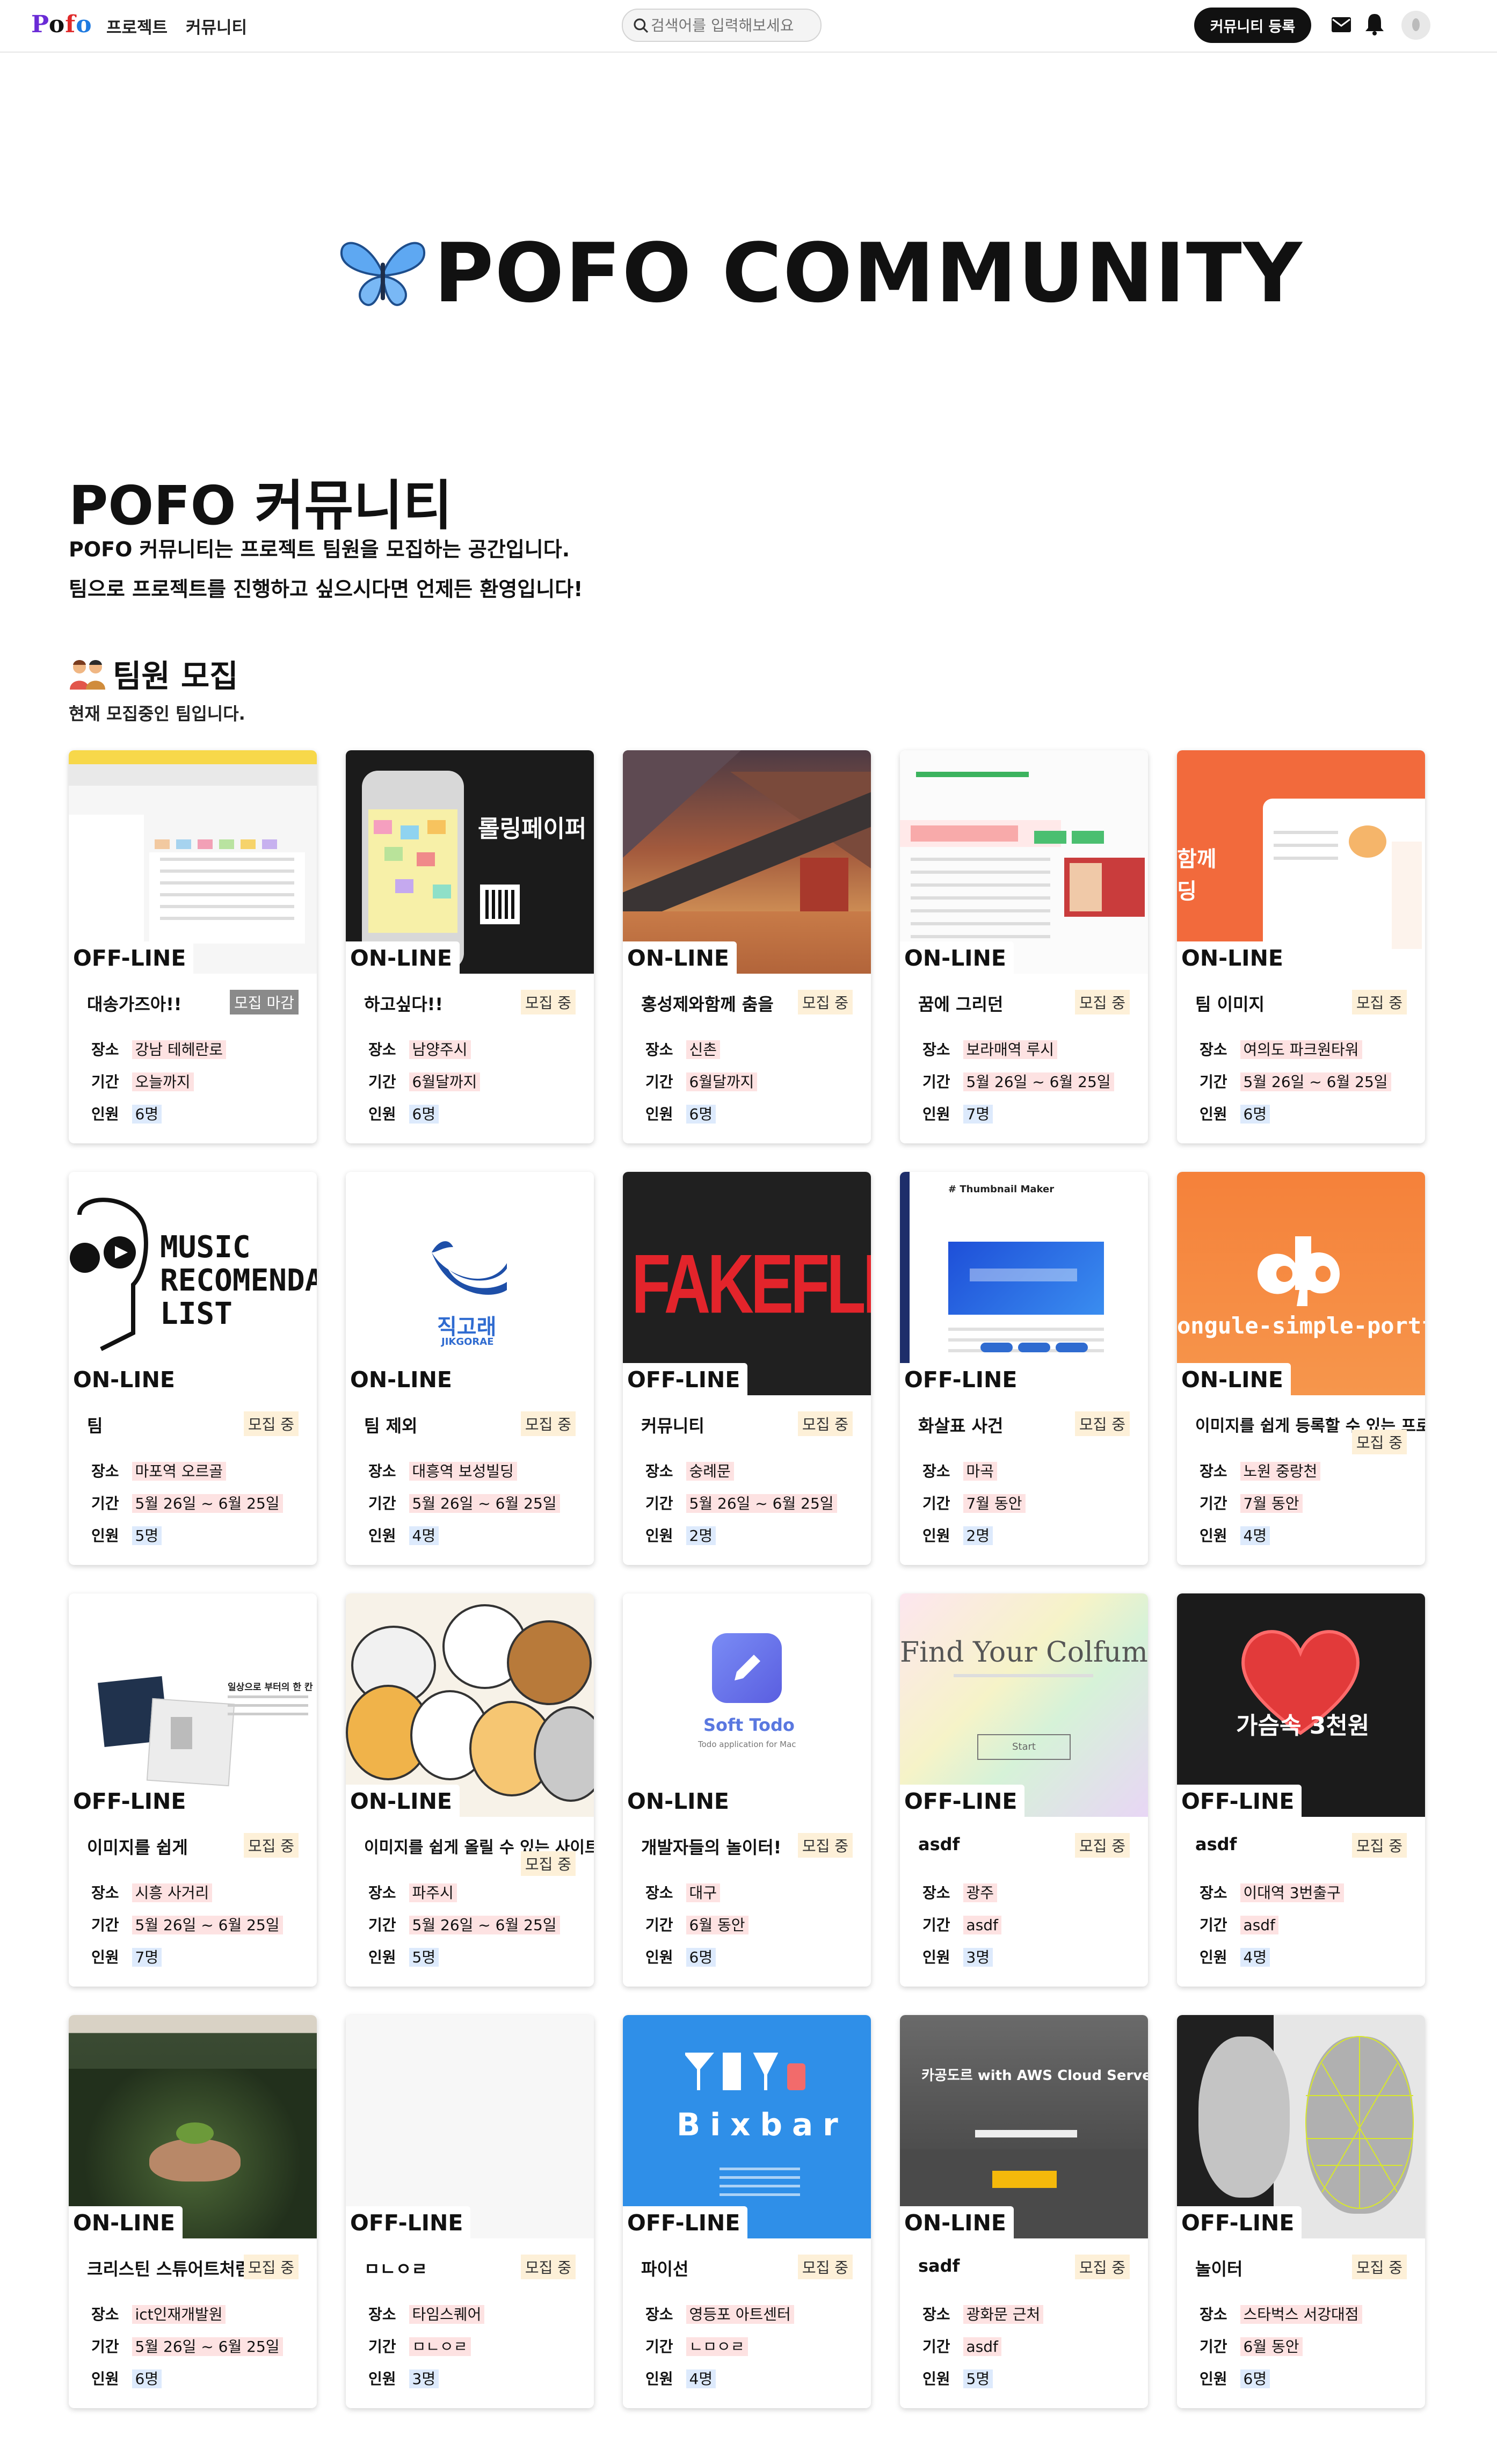 Image resolution: width=1497 pixels, height=2464 pixels. What do you see at coordinates (137, 26) in the screenshot?
I see `nav-link-projects: 프로젝트` at bounding box center [137, 26].